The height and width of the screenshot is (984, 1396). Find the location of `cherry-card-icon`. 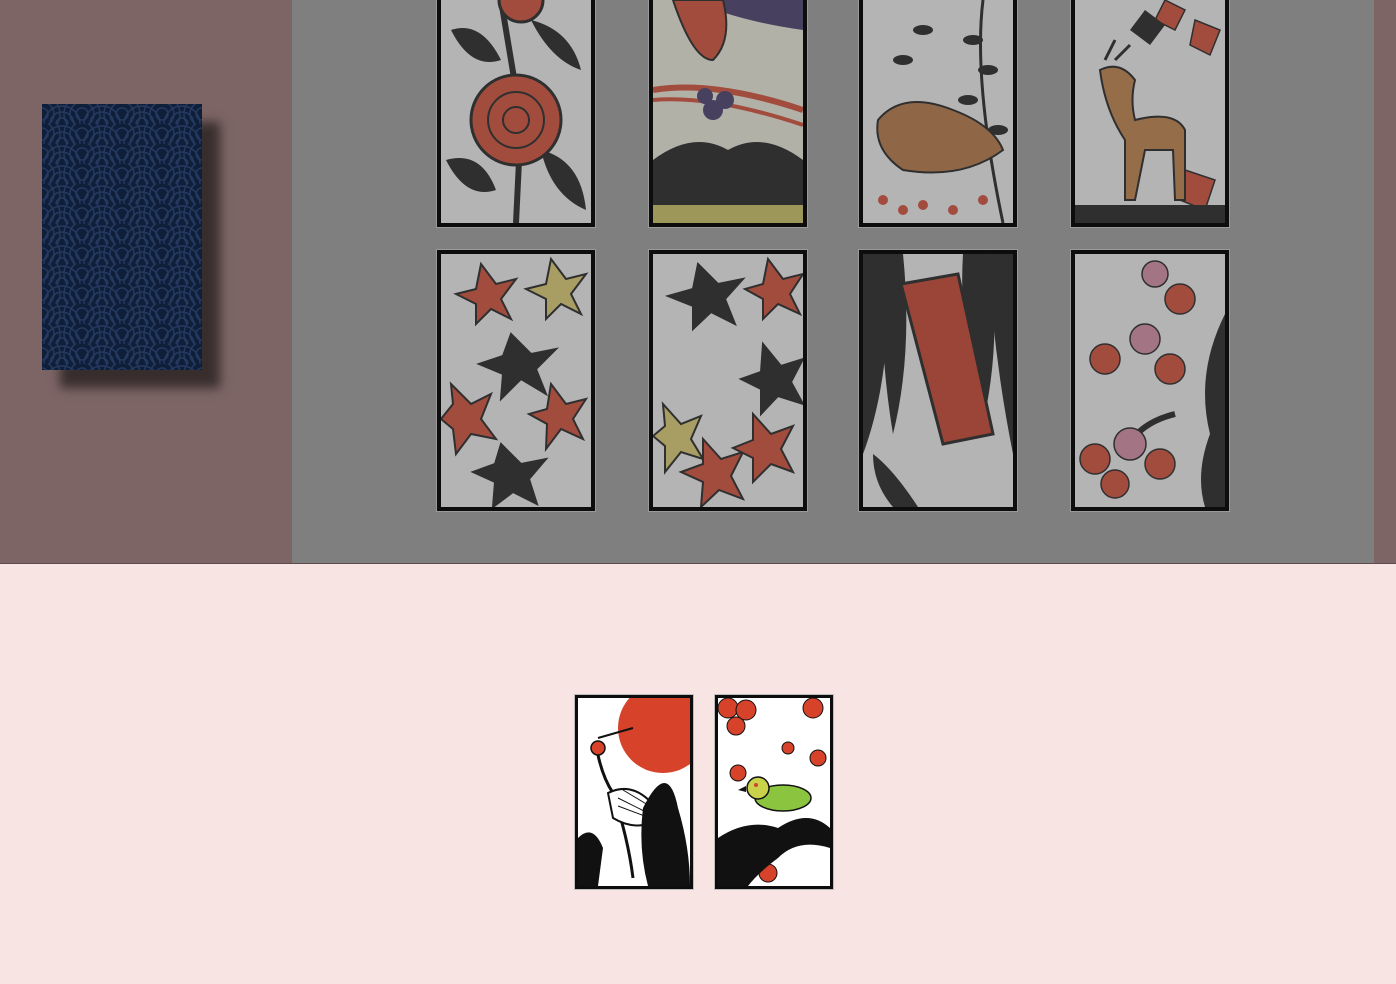

cherry-card-icon is located at coordinates (1150, 380).